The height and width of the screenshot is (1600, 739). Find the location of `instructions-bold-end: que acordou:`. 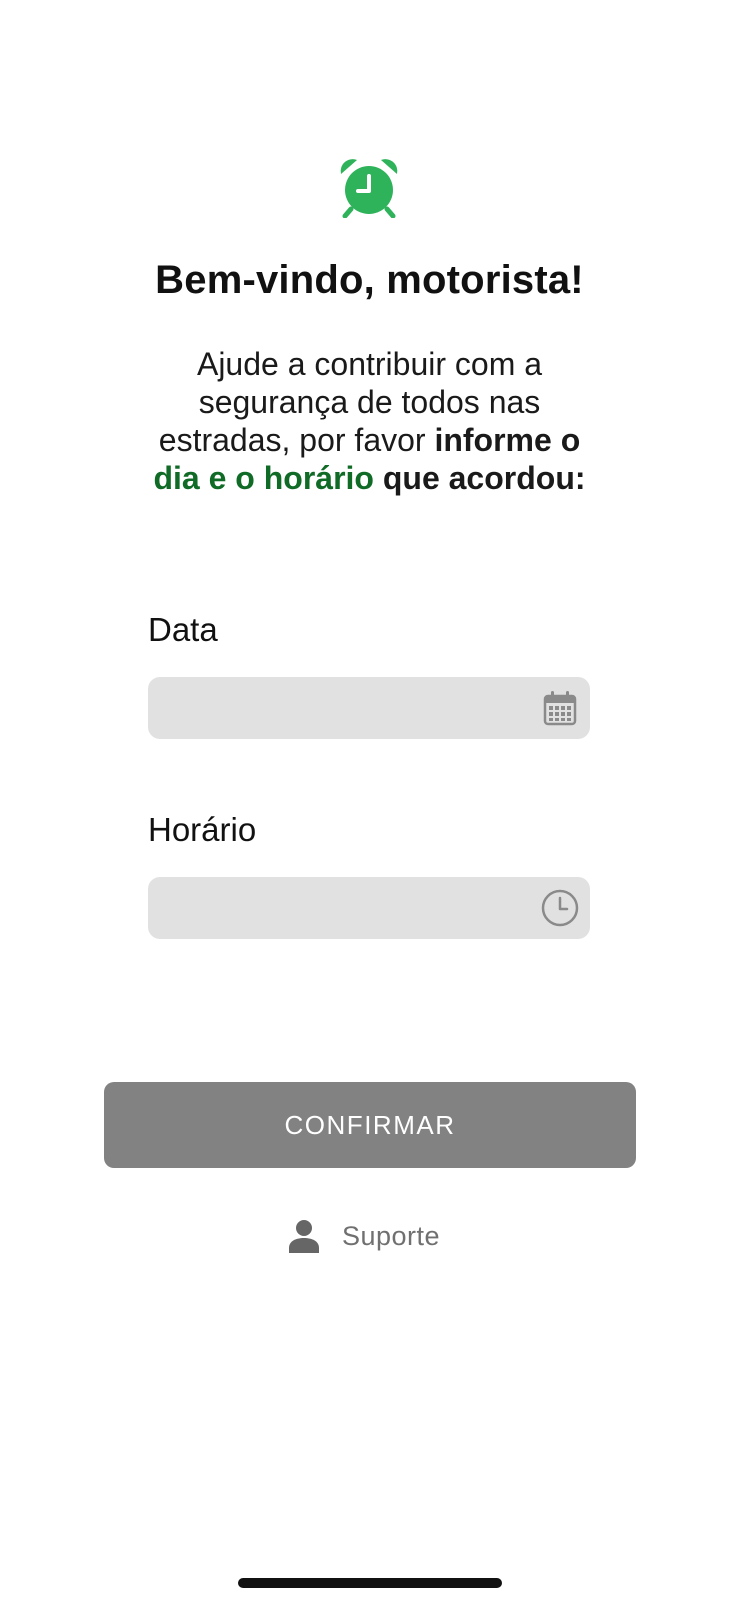

instructions-bold-end: que acordou: is located at coordinates (479, 478).